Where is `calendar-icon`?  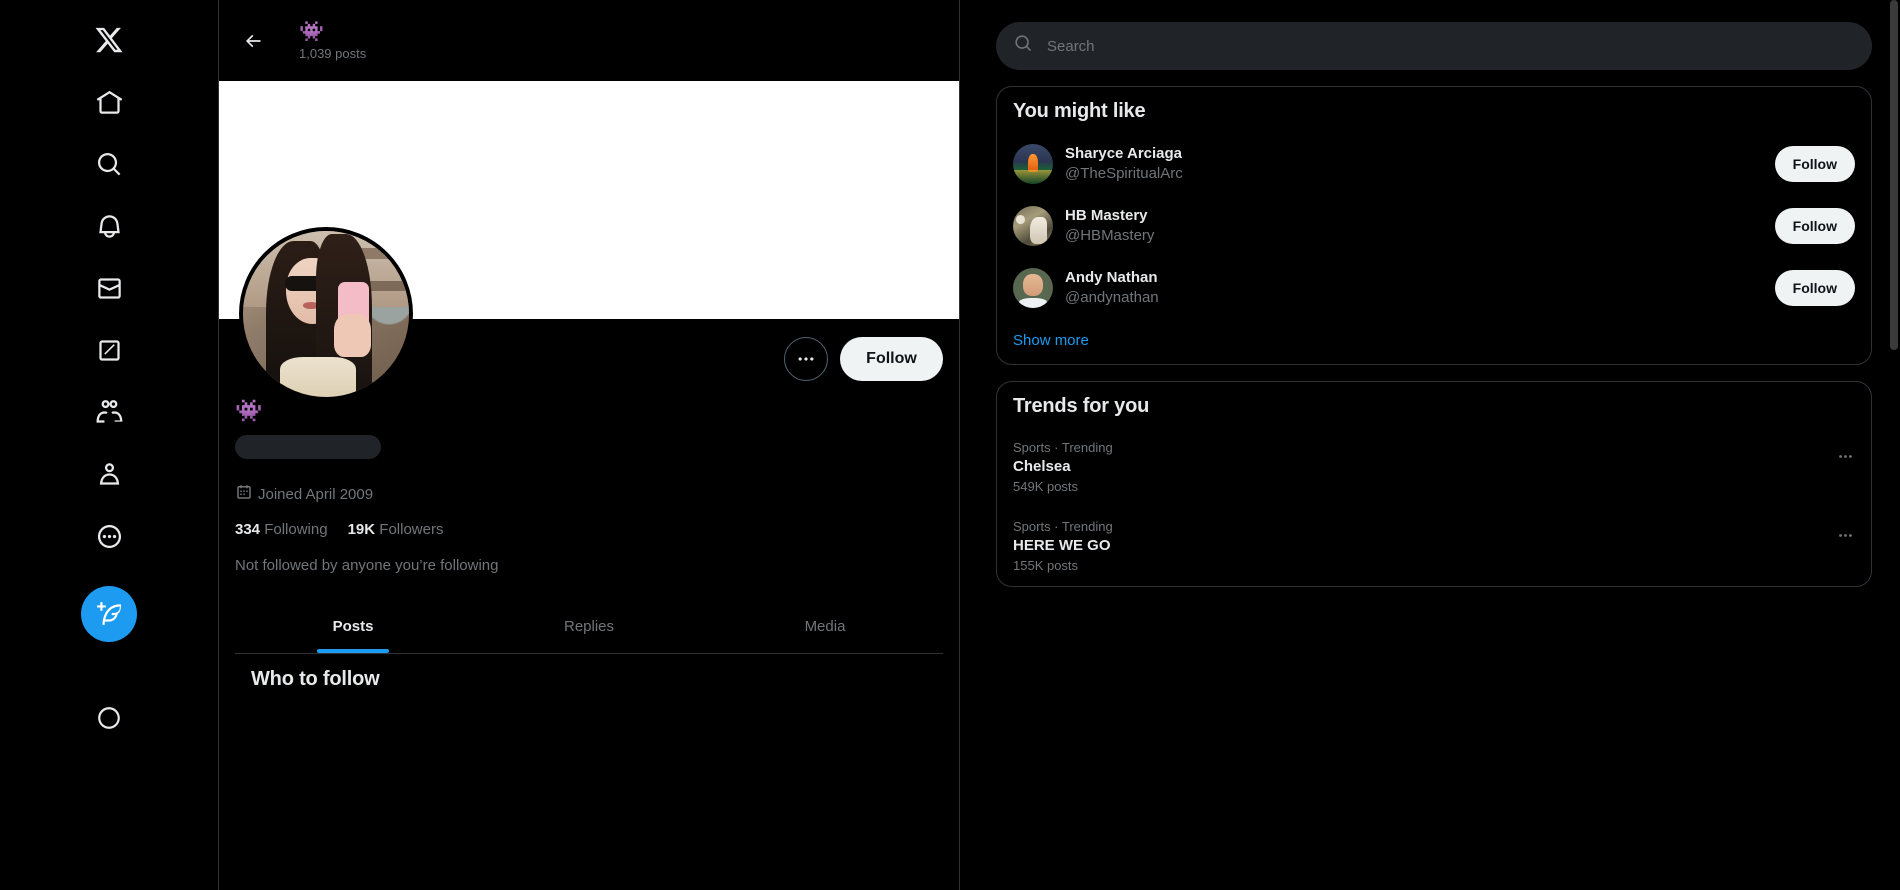
calendar-icon is located at coordinates (244, 494).